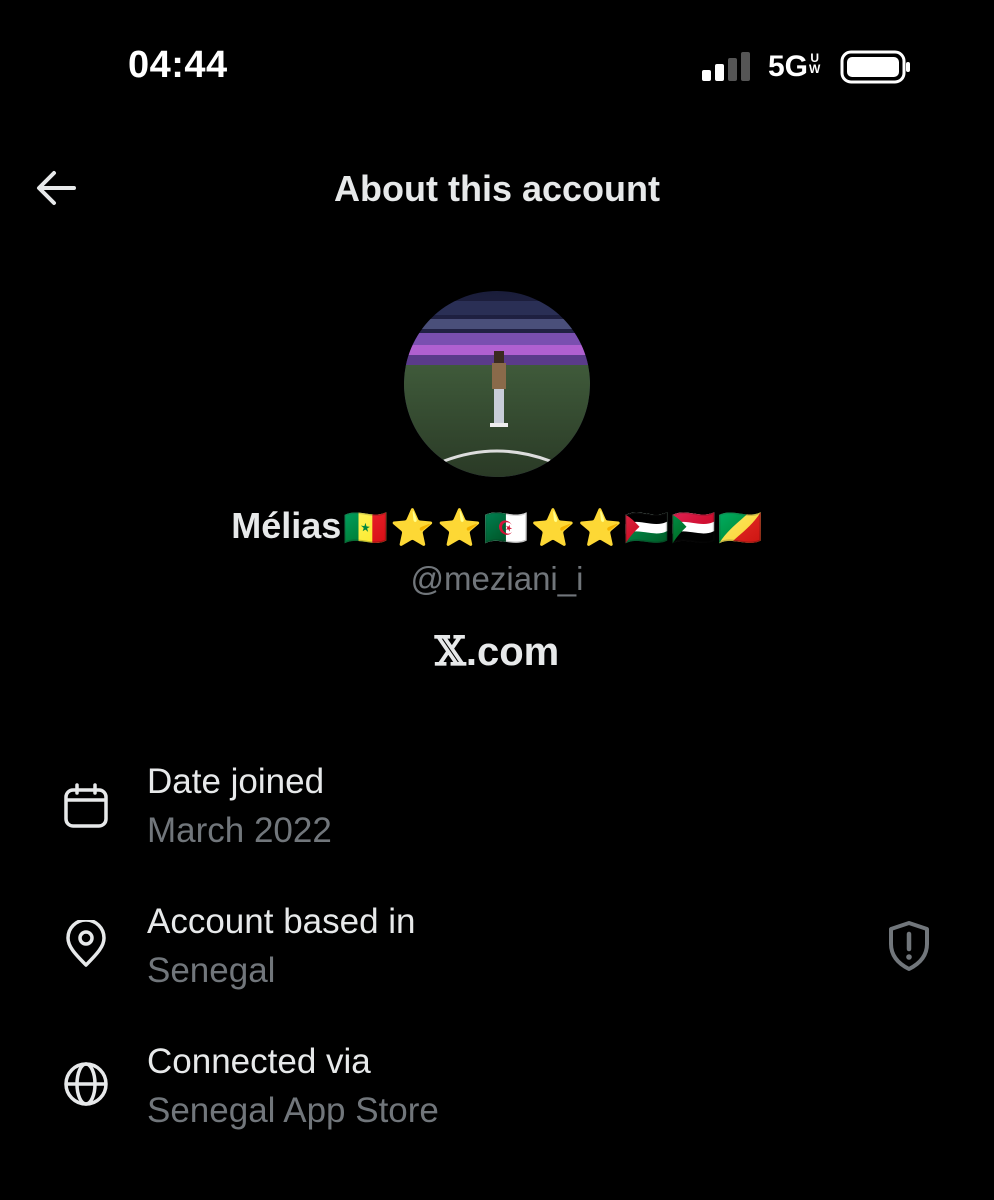 Image resolution: width=994 pixels, height=1200 pixels. I want to click on account-based-value: Senegal, so click(211, 970).